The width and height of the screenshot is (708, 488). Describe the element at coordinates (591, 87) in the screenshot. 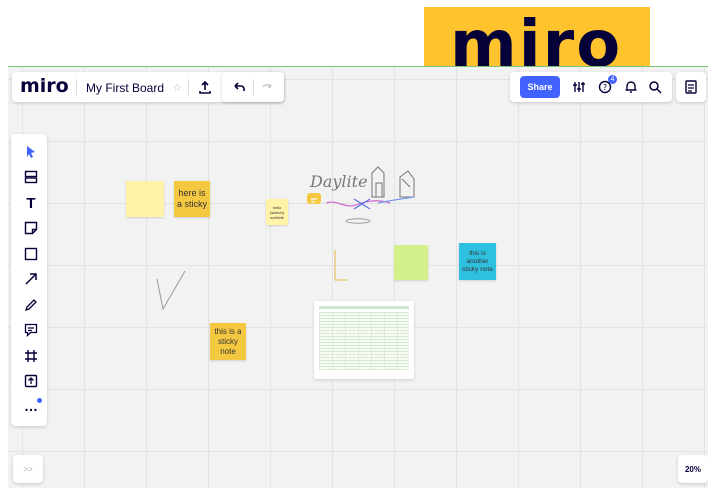

I see `top-right-toolbar: Share ? 4` at that location.